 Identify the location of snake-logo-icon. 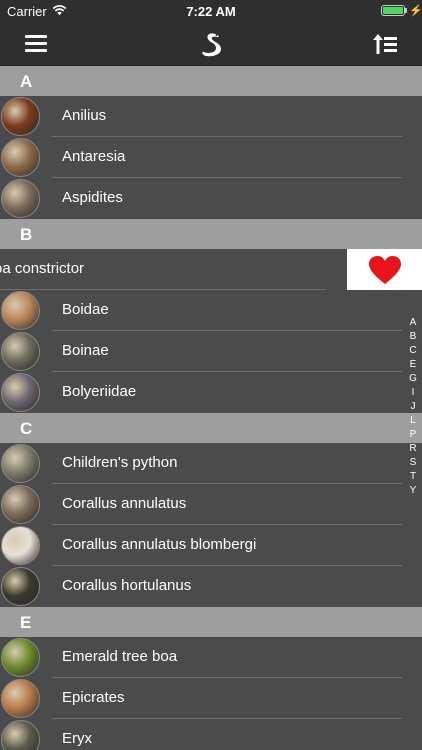
(211, 45).